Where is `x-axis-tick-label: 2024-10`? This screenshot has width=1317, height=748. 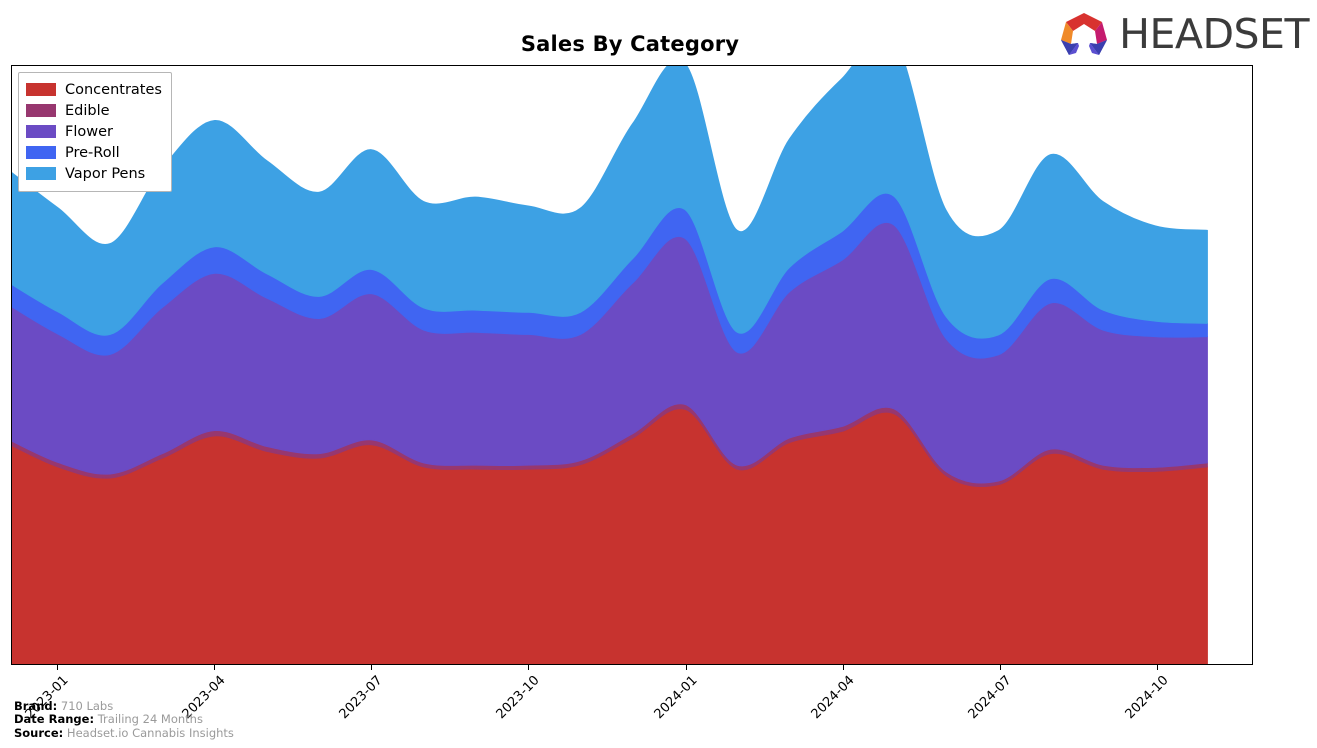 x-axis-tick-label: 2024-10 is located at coordinates (1147, 698).